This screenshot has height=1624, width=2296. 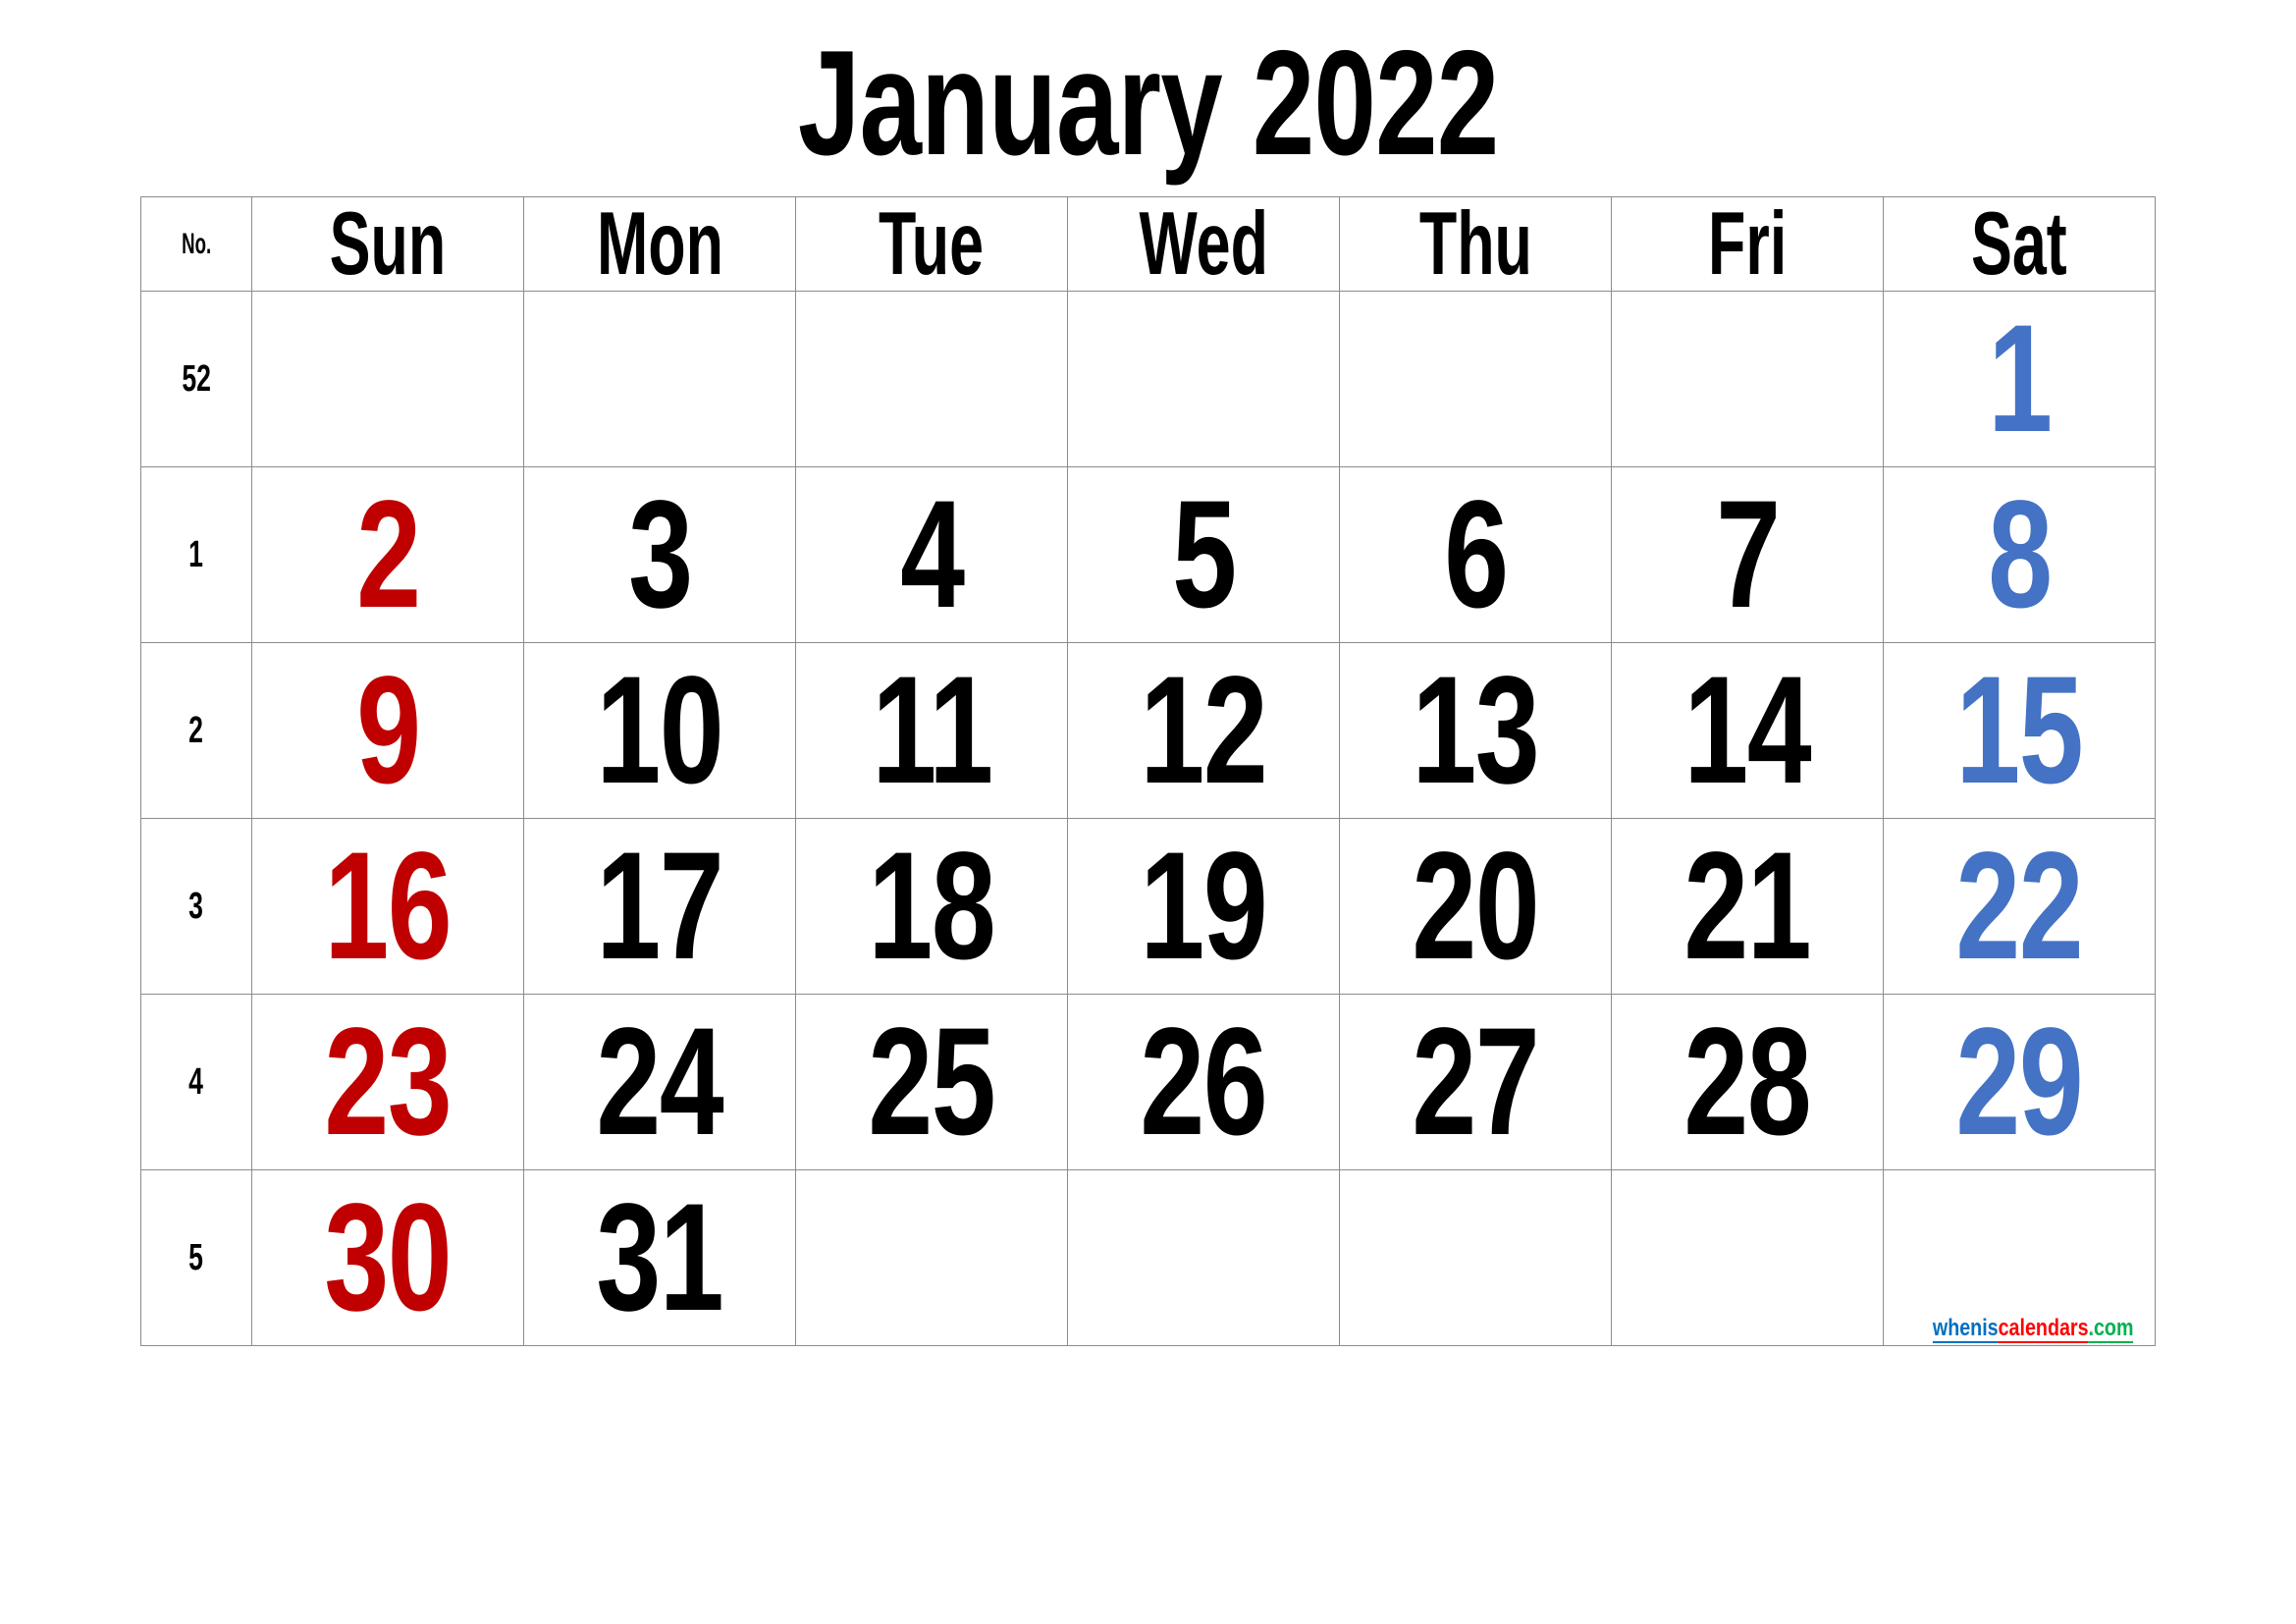 I want to click on day-number: 28, so click(x=1747, y=1082).